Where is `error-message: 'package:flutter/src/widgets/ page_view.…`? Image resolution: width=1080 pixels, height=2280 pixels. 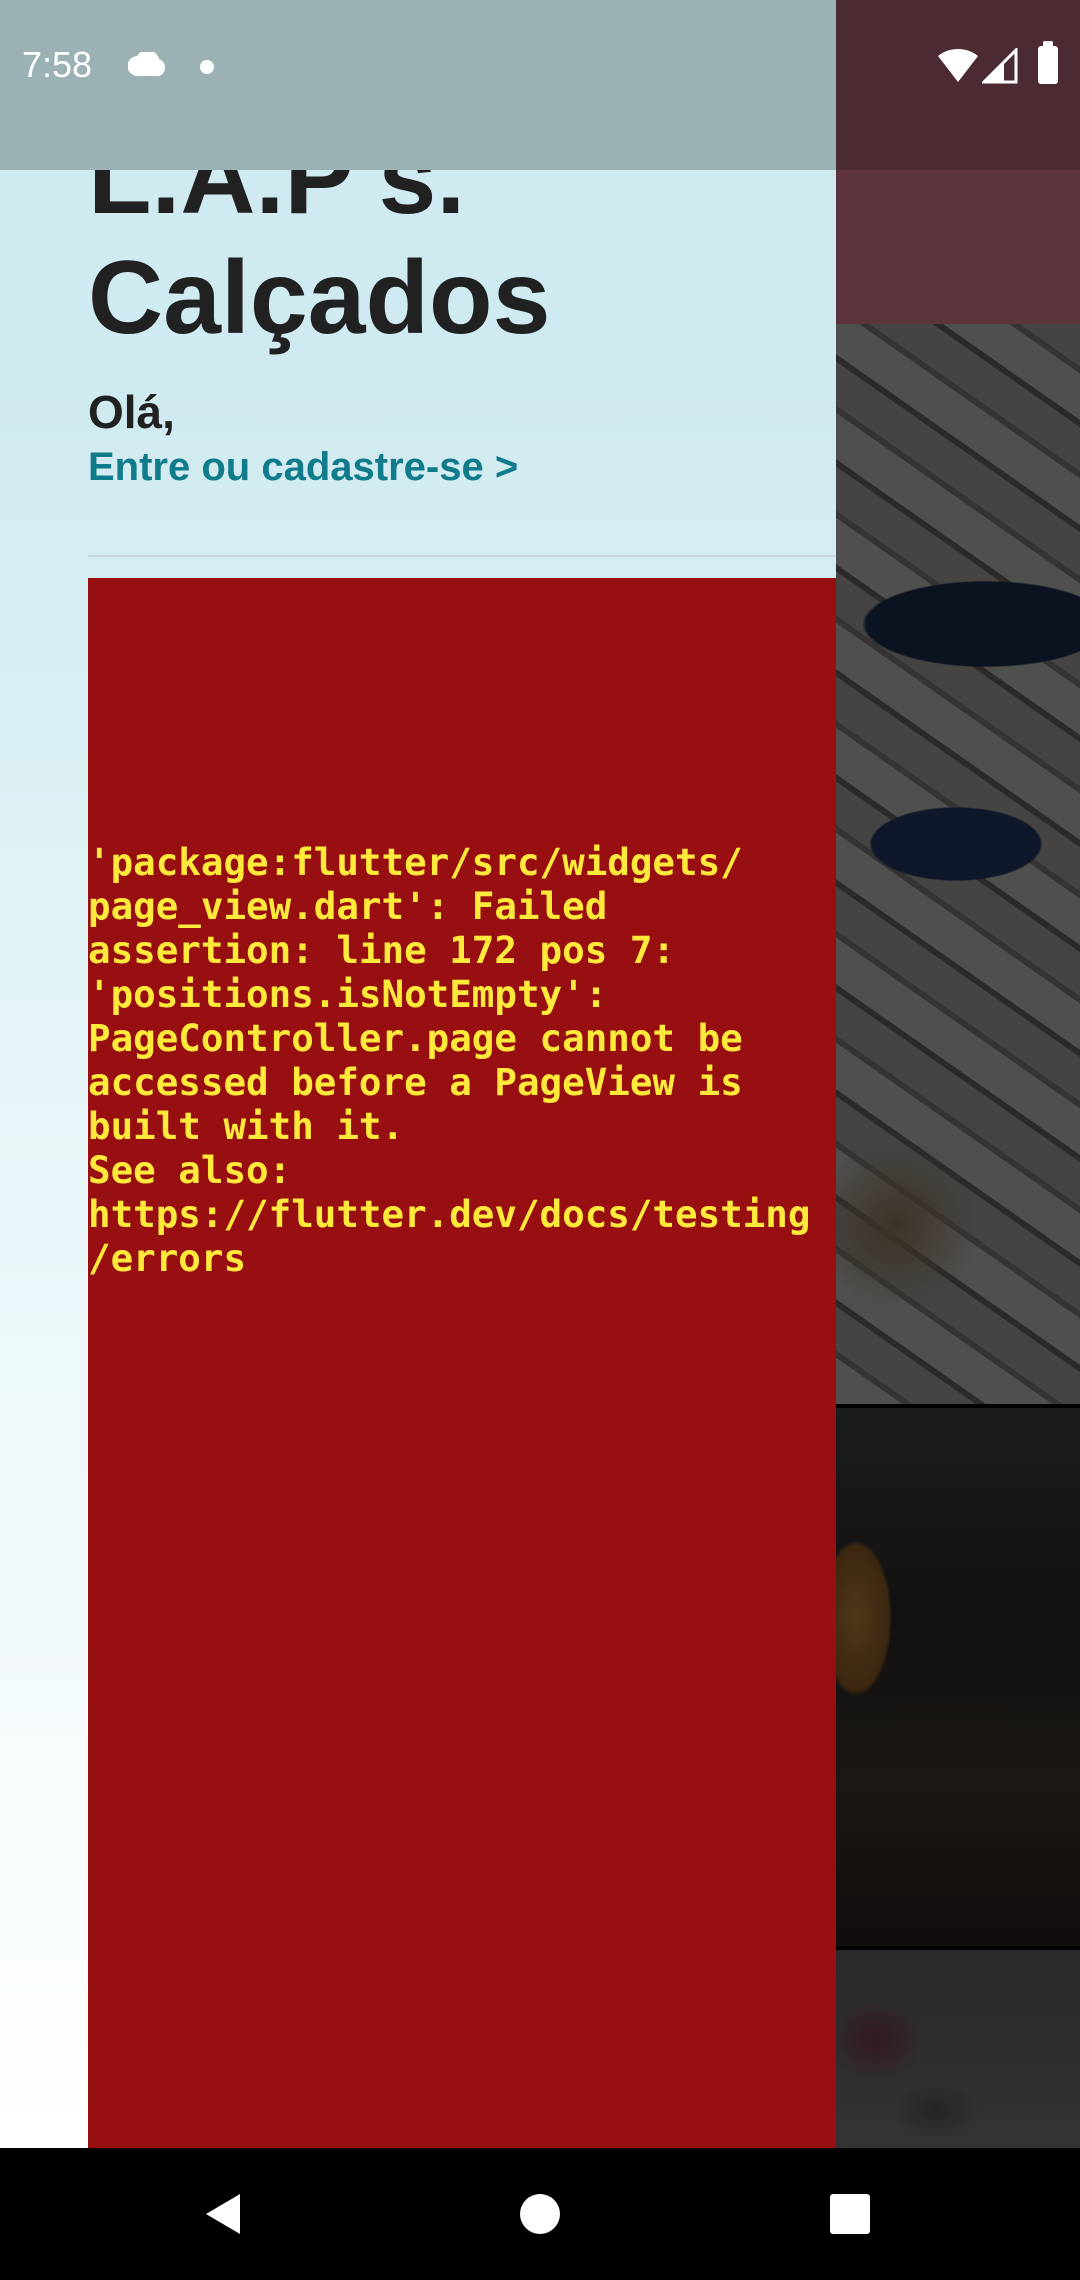 error-message: 'package:flutter/src/widgets/ page_view.… is located at coordinates (449, 1060).